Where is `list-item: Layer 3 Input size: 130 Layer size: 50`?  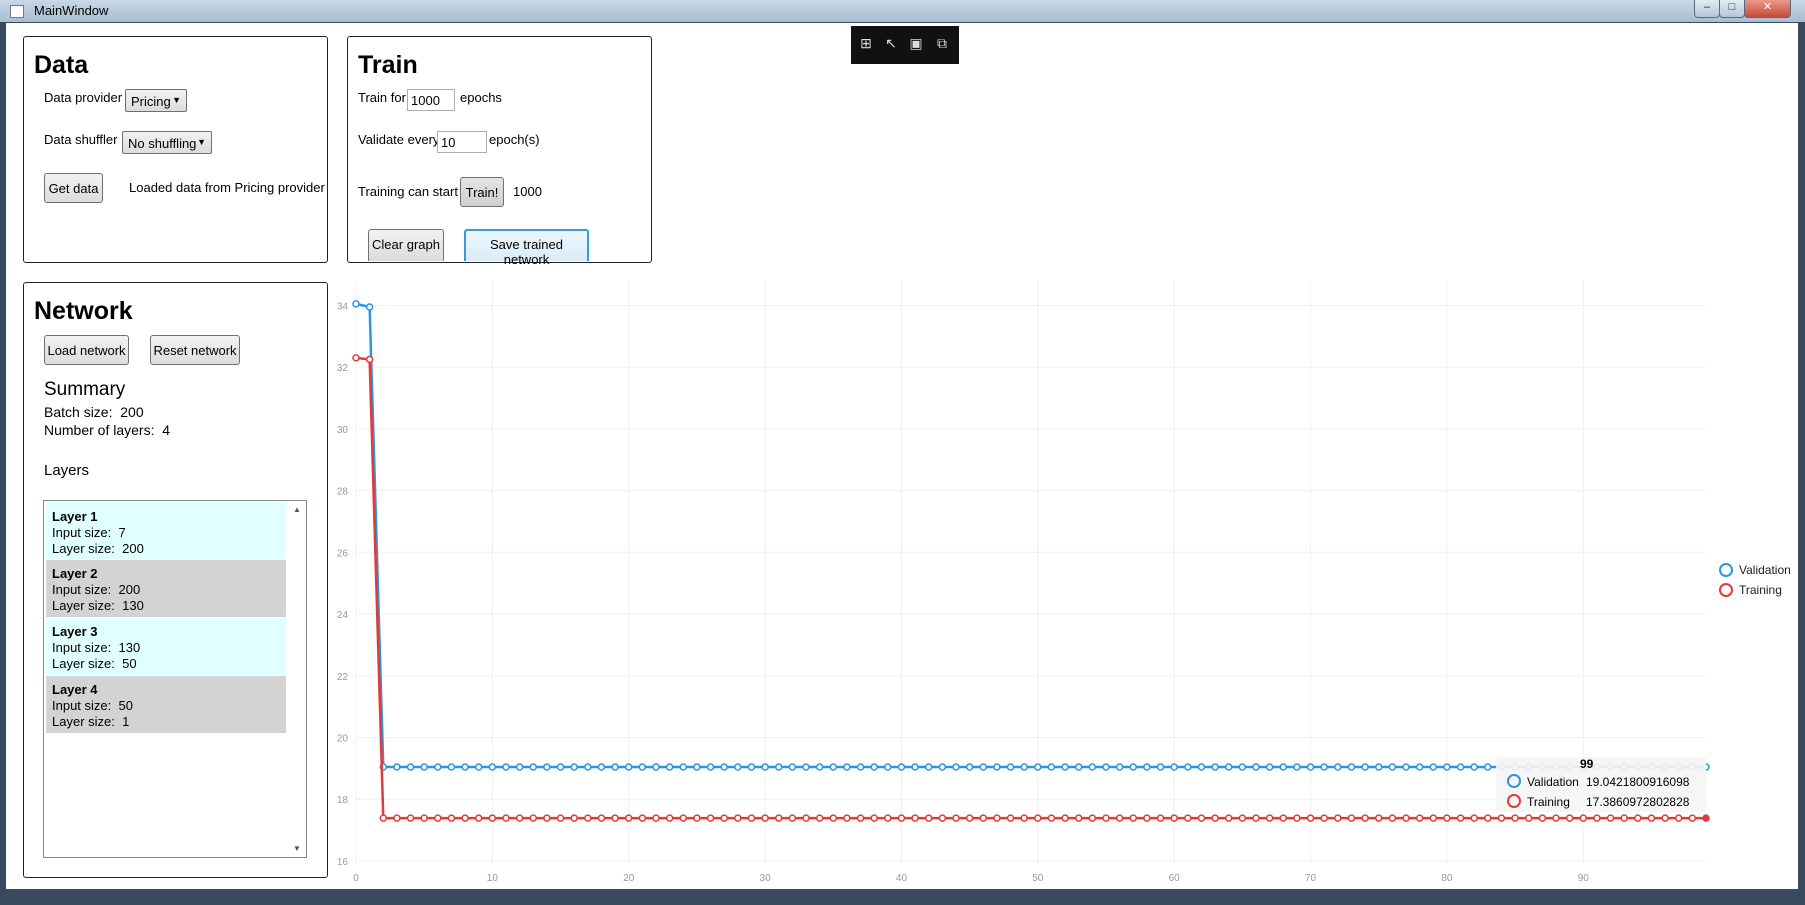 list-item: Layer 3 Input size: 130 Layer size: 50 is located at coordinates (166, 646).